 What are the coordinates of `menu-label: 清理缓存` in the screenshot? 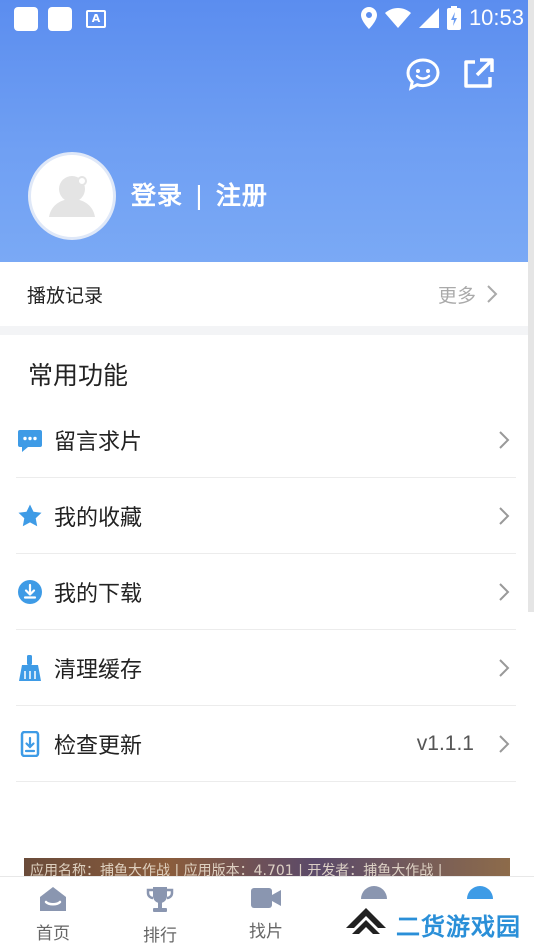 It's located at (98, 670).